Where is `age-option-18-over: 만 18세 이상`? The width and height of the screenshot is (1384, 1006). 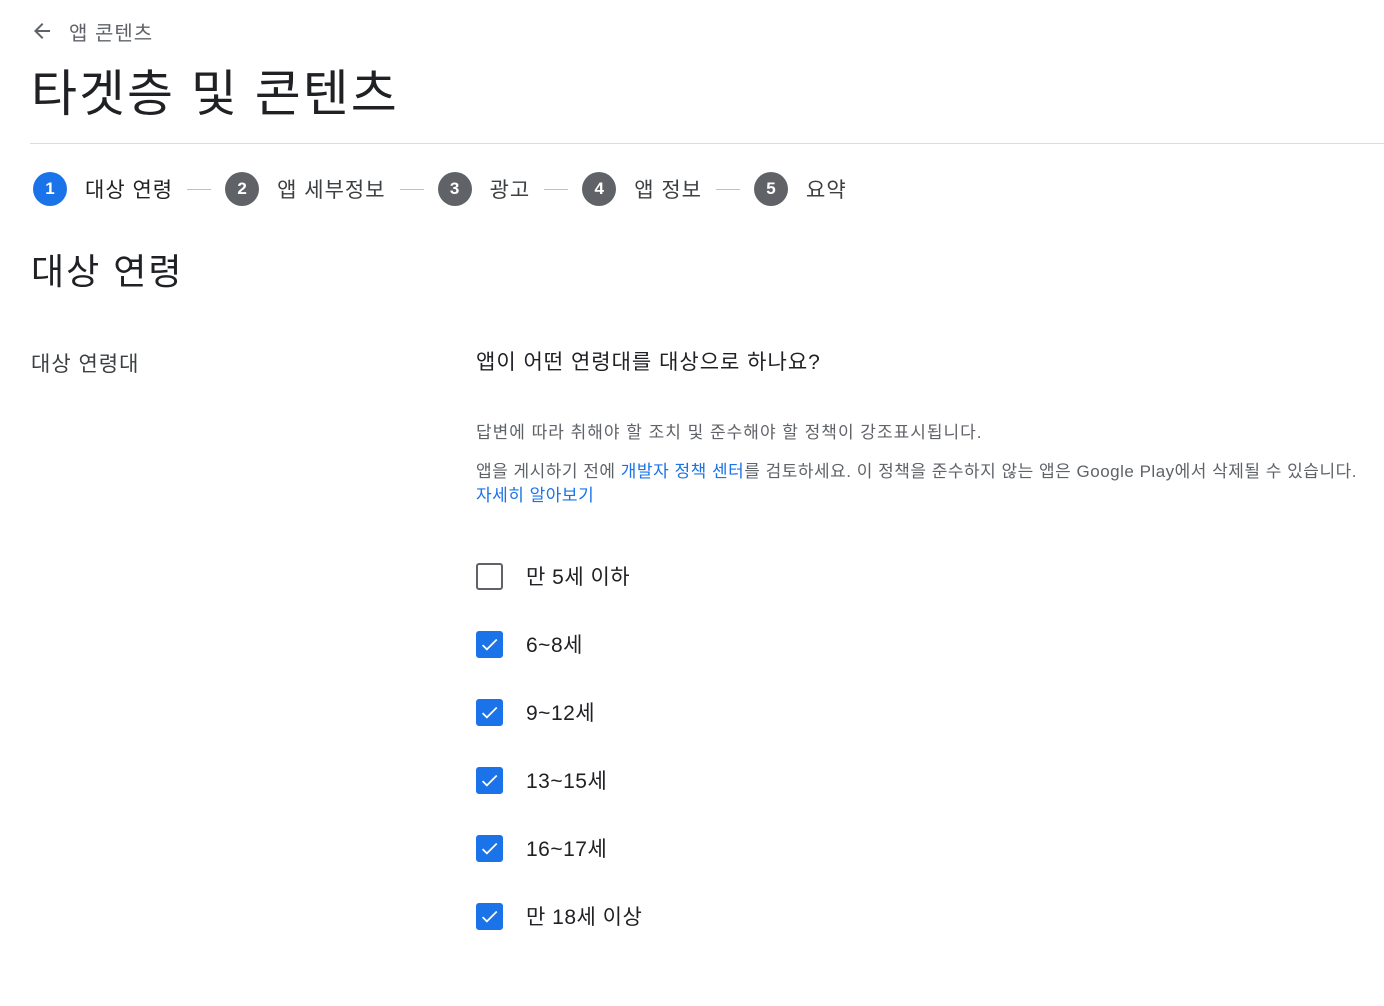
age-option-18-over: 만 18세 이상 is located at coordinates (559, 916).